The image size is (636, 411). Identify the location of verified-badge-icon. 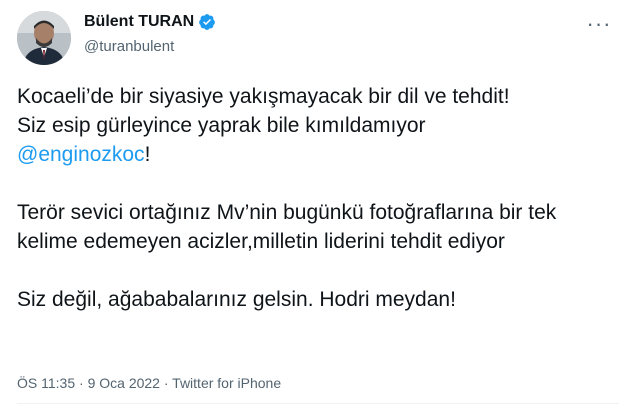
(207, 22).